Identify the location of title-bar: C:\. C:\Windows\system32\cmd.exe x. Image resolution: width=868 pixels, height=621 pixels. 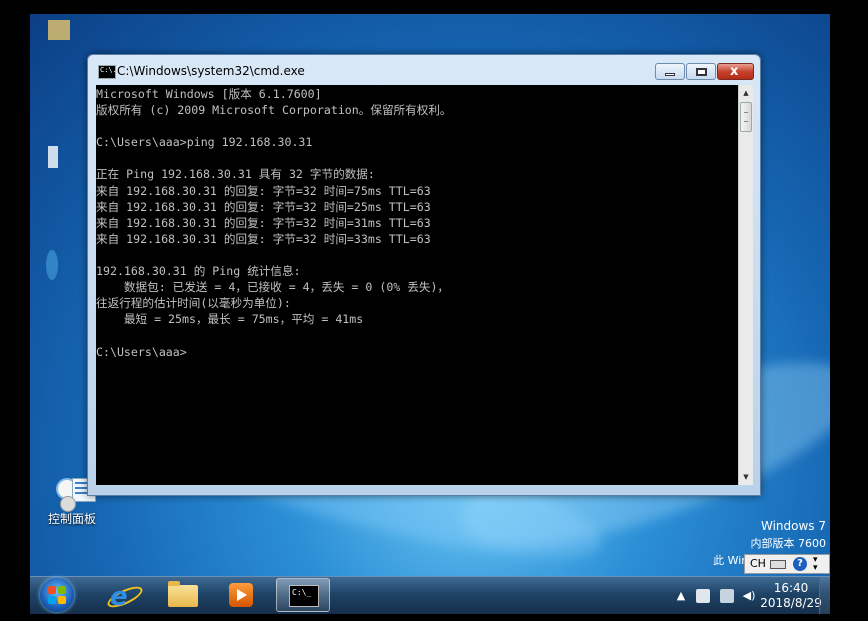
(424, 69).